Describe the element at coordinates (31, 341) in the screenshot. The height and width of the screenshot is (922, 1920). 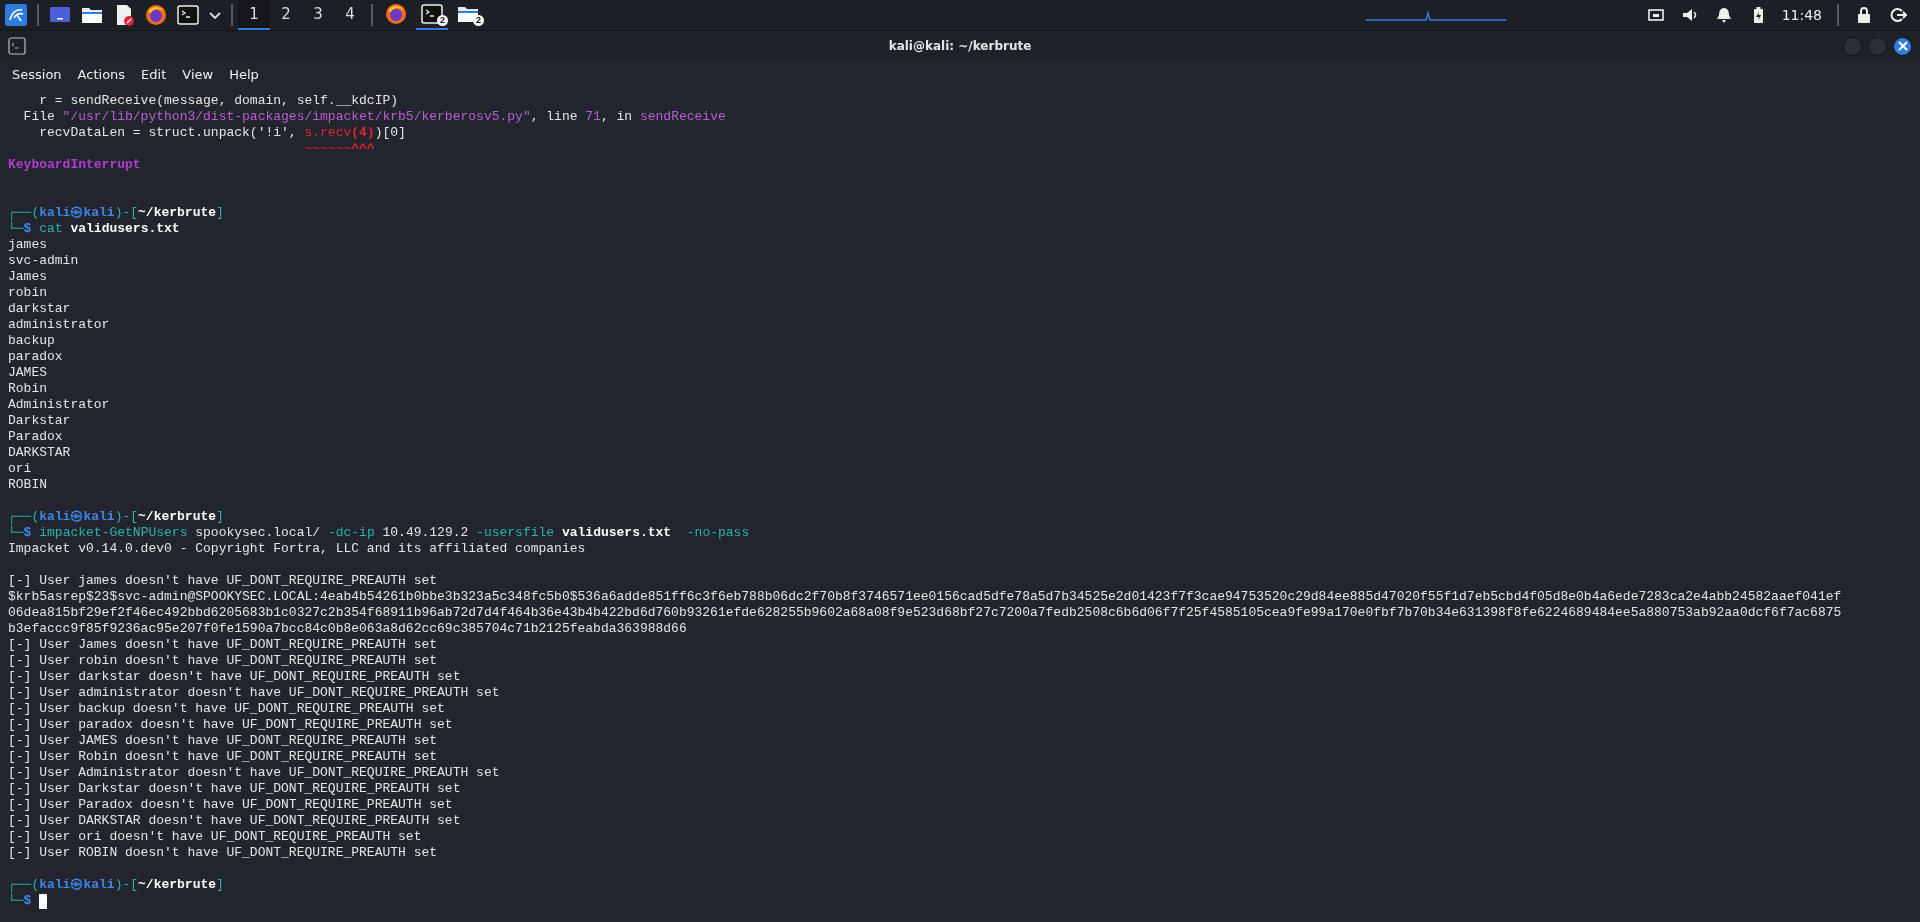
I see `terminal-line: backup` at that location.